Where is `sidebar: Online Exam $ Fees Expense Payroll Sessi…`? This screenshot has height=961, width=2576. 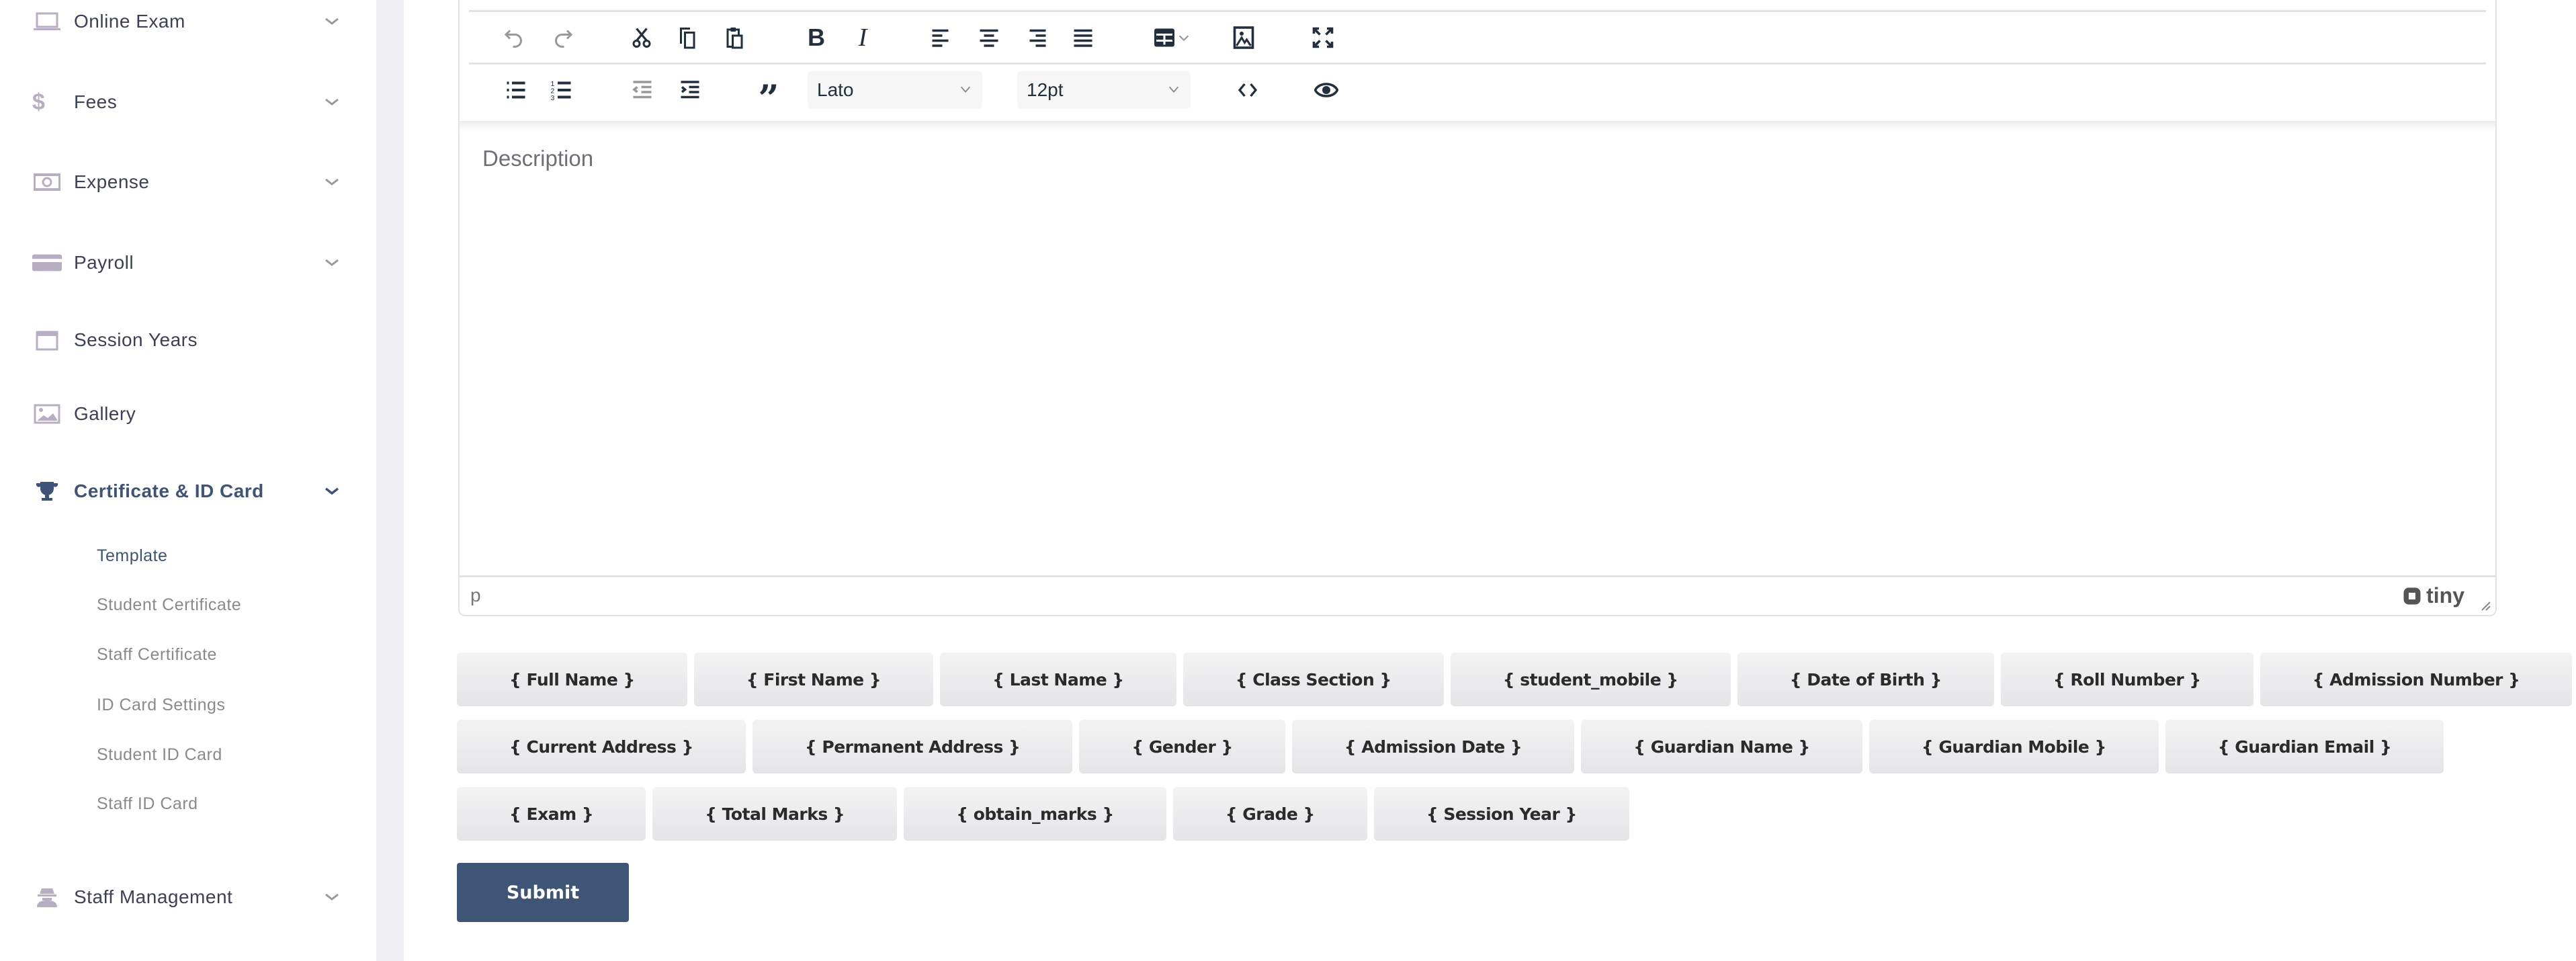
sidebar: Online Exam $ Fees Expense Payroll Sessi… is located at coordinates (188, 480).